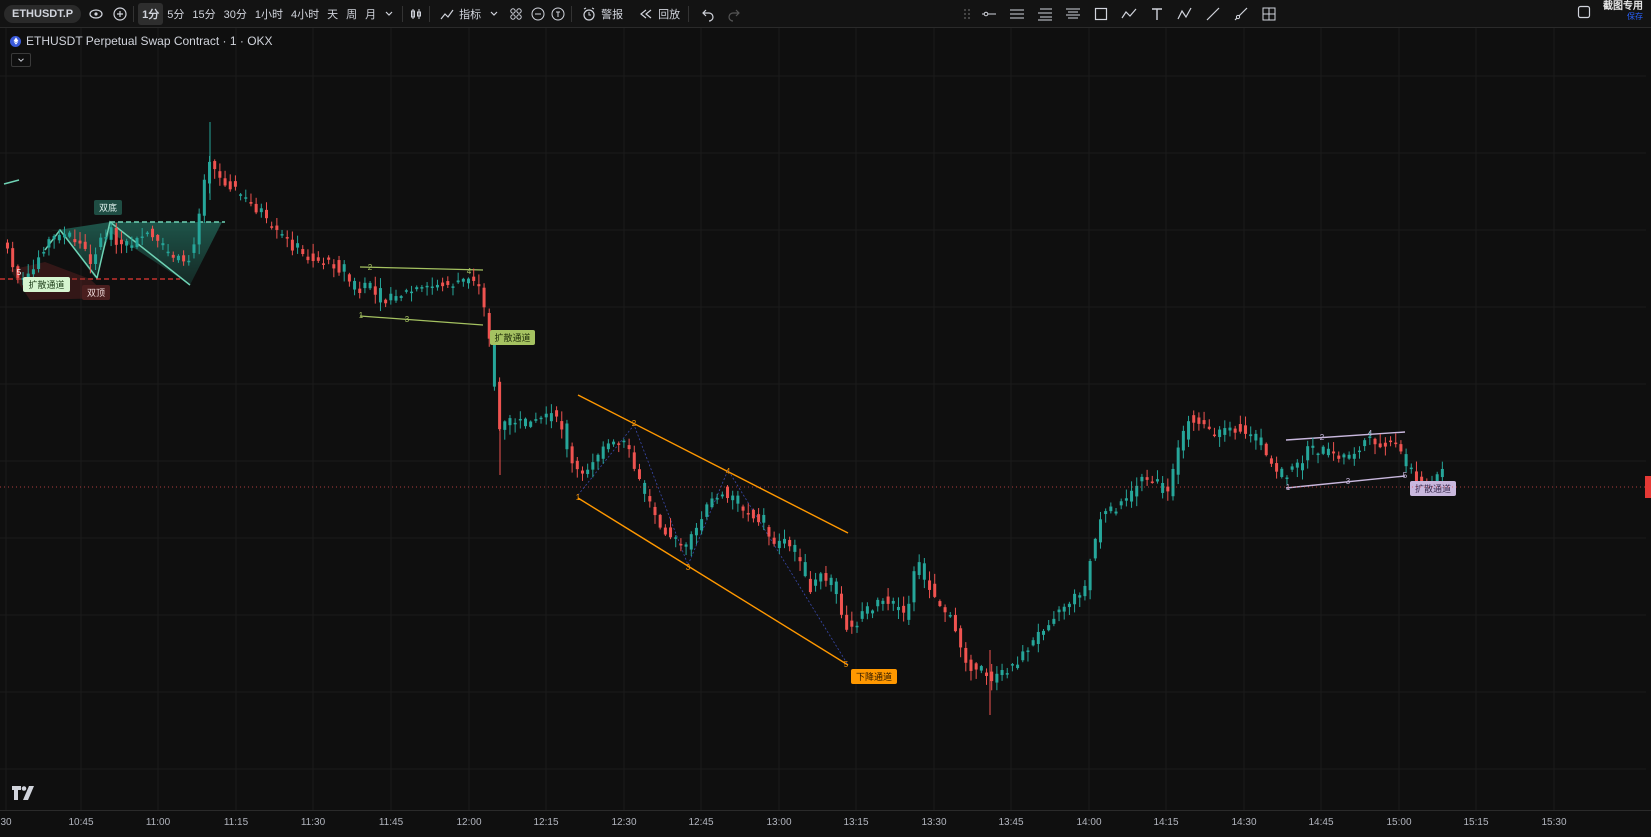  Describe the element at coordinates (624, 822) in the screenshot. I see `time-tick: 12:30` at that location.